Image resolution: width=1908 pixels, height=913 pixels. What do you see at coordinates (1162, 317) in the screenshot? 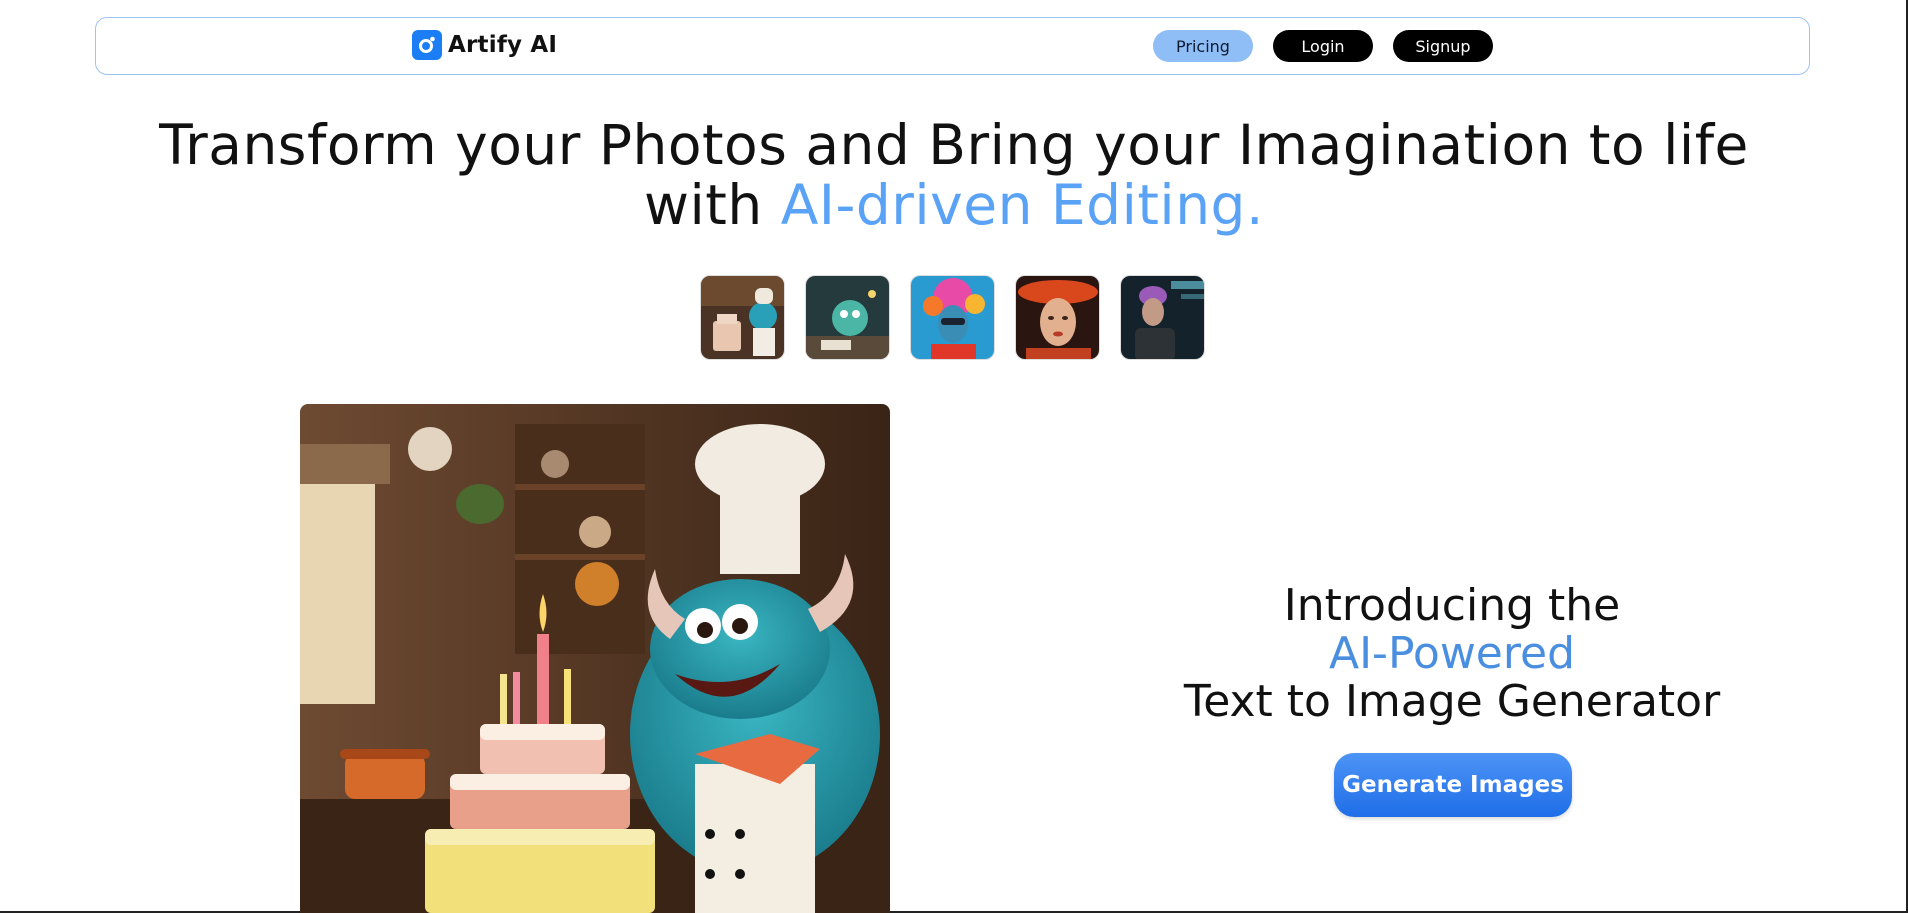
I see `cyberpunk-woman-thumbnail` at bounding box center [1162, 317].